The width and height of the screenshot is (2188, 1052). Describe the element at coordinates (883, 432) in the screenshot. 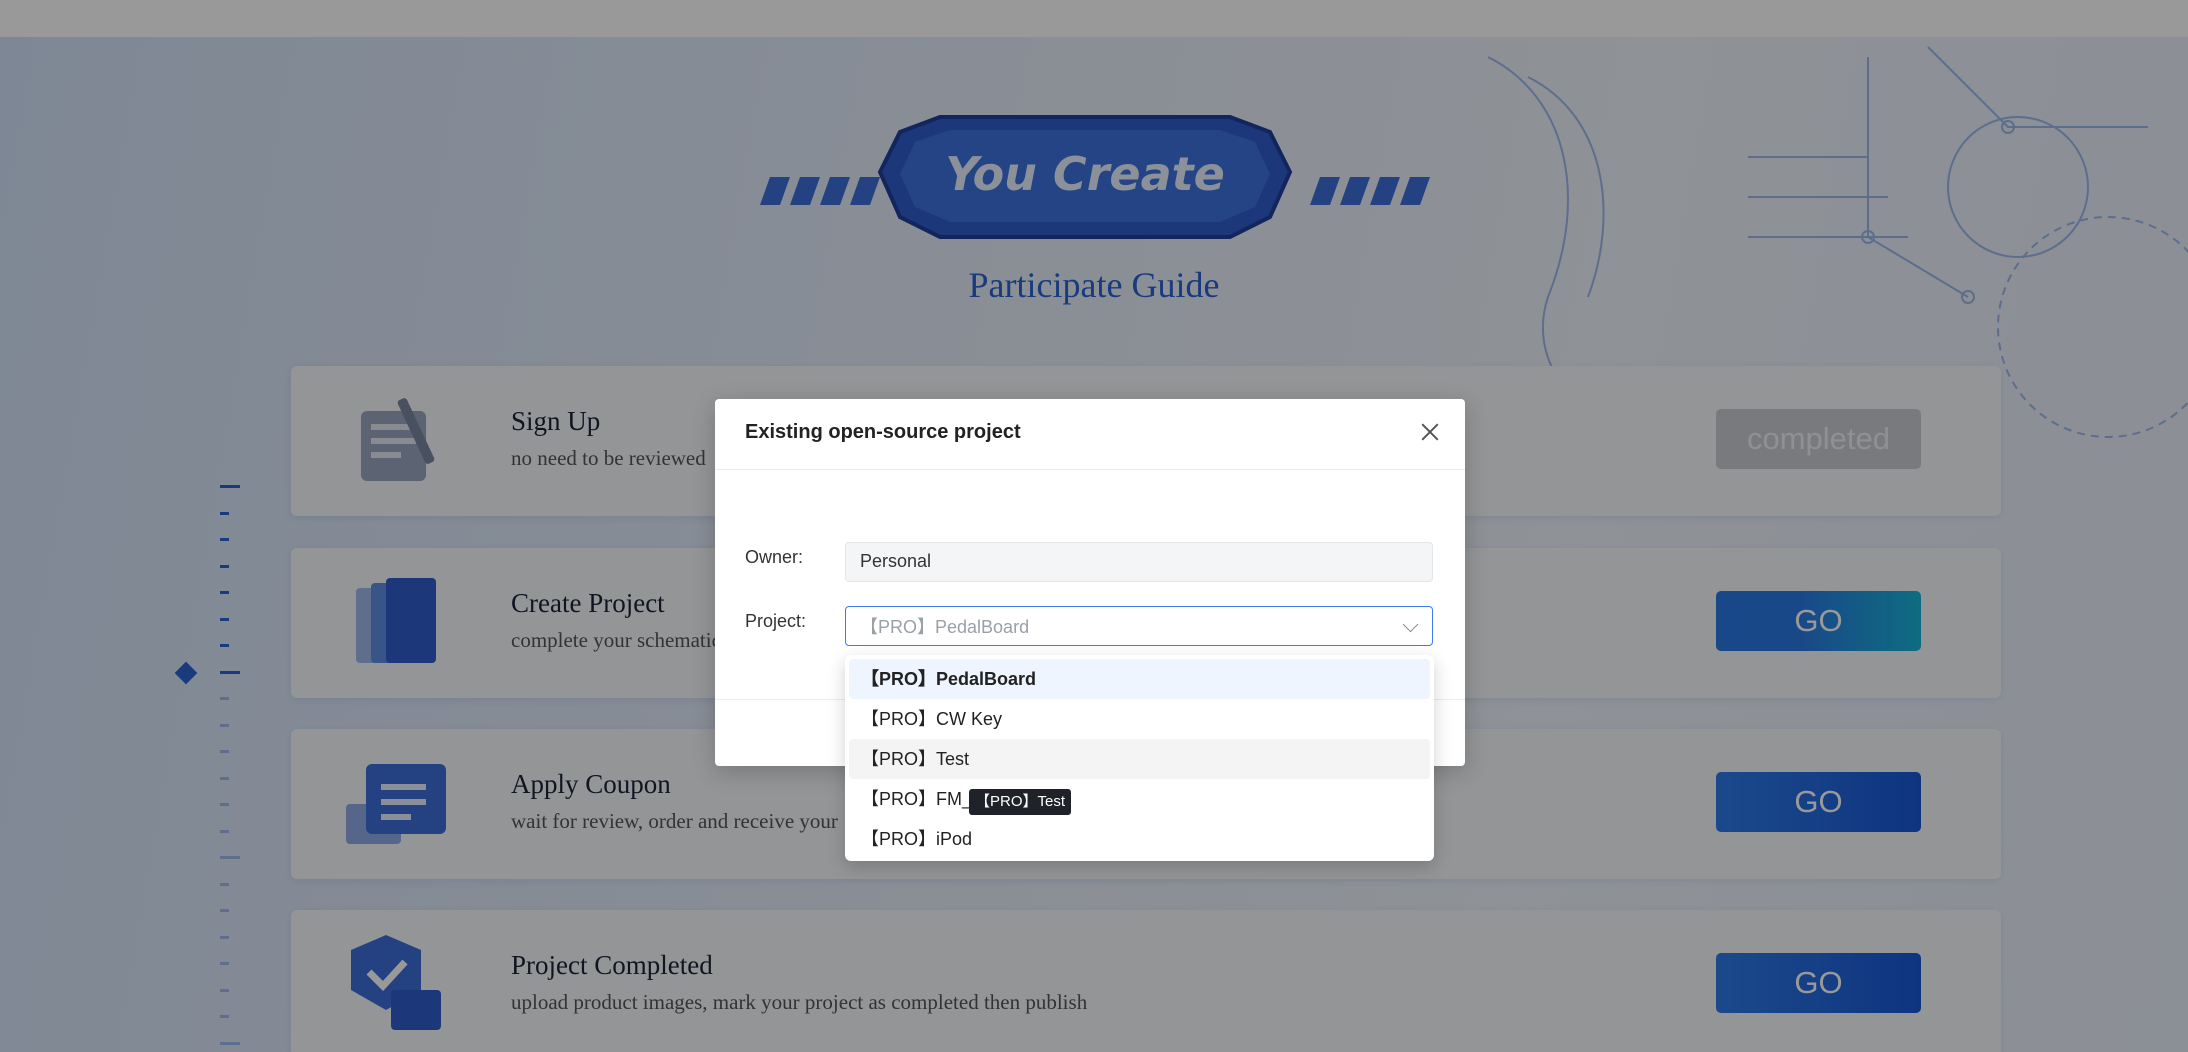

I see `modal-title: Existing open-source project` at that location.